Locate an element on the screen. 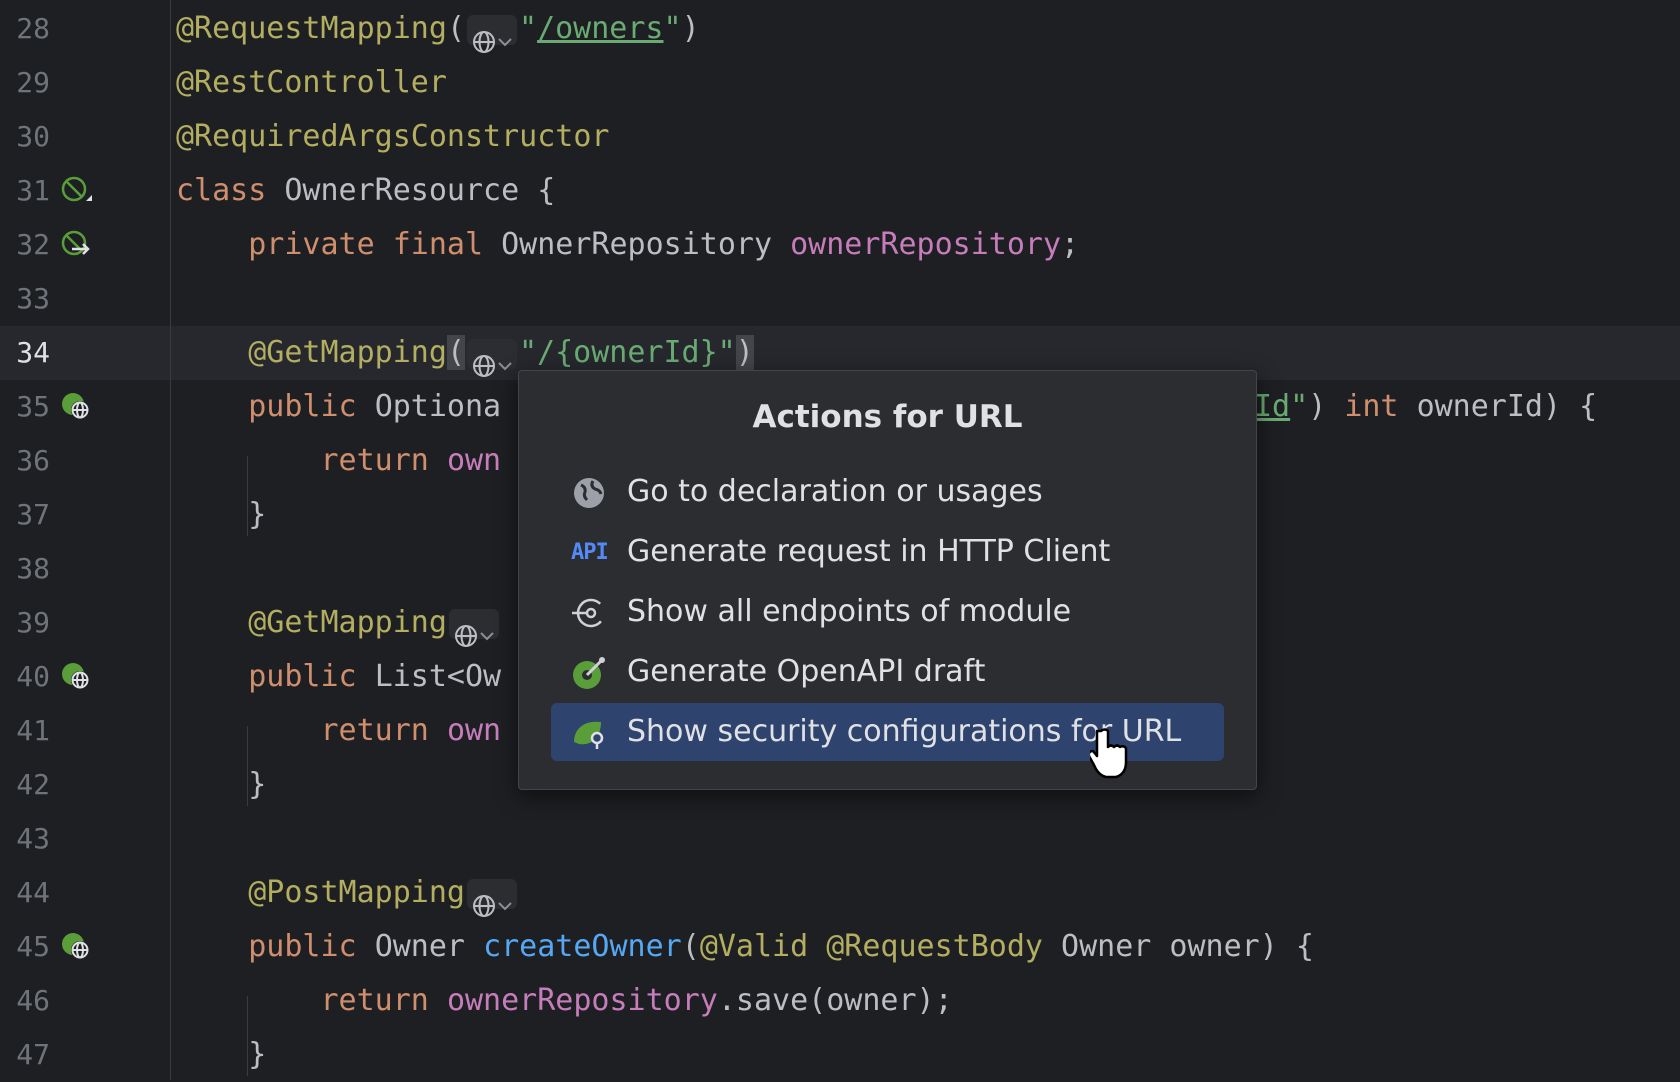 The width and height of the screenshot is (1680, 1082). api-icon: API is located at coordinates (590, 552).